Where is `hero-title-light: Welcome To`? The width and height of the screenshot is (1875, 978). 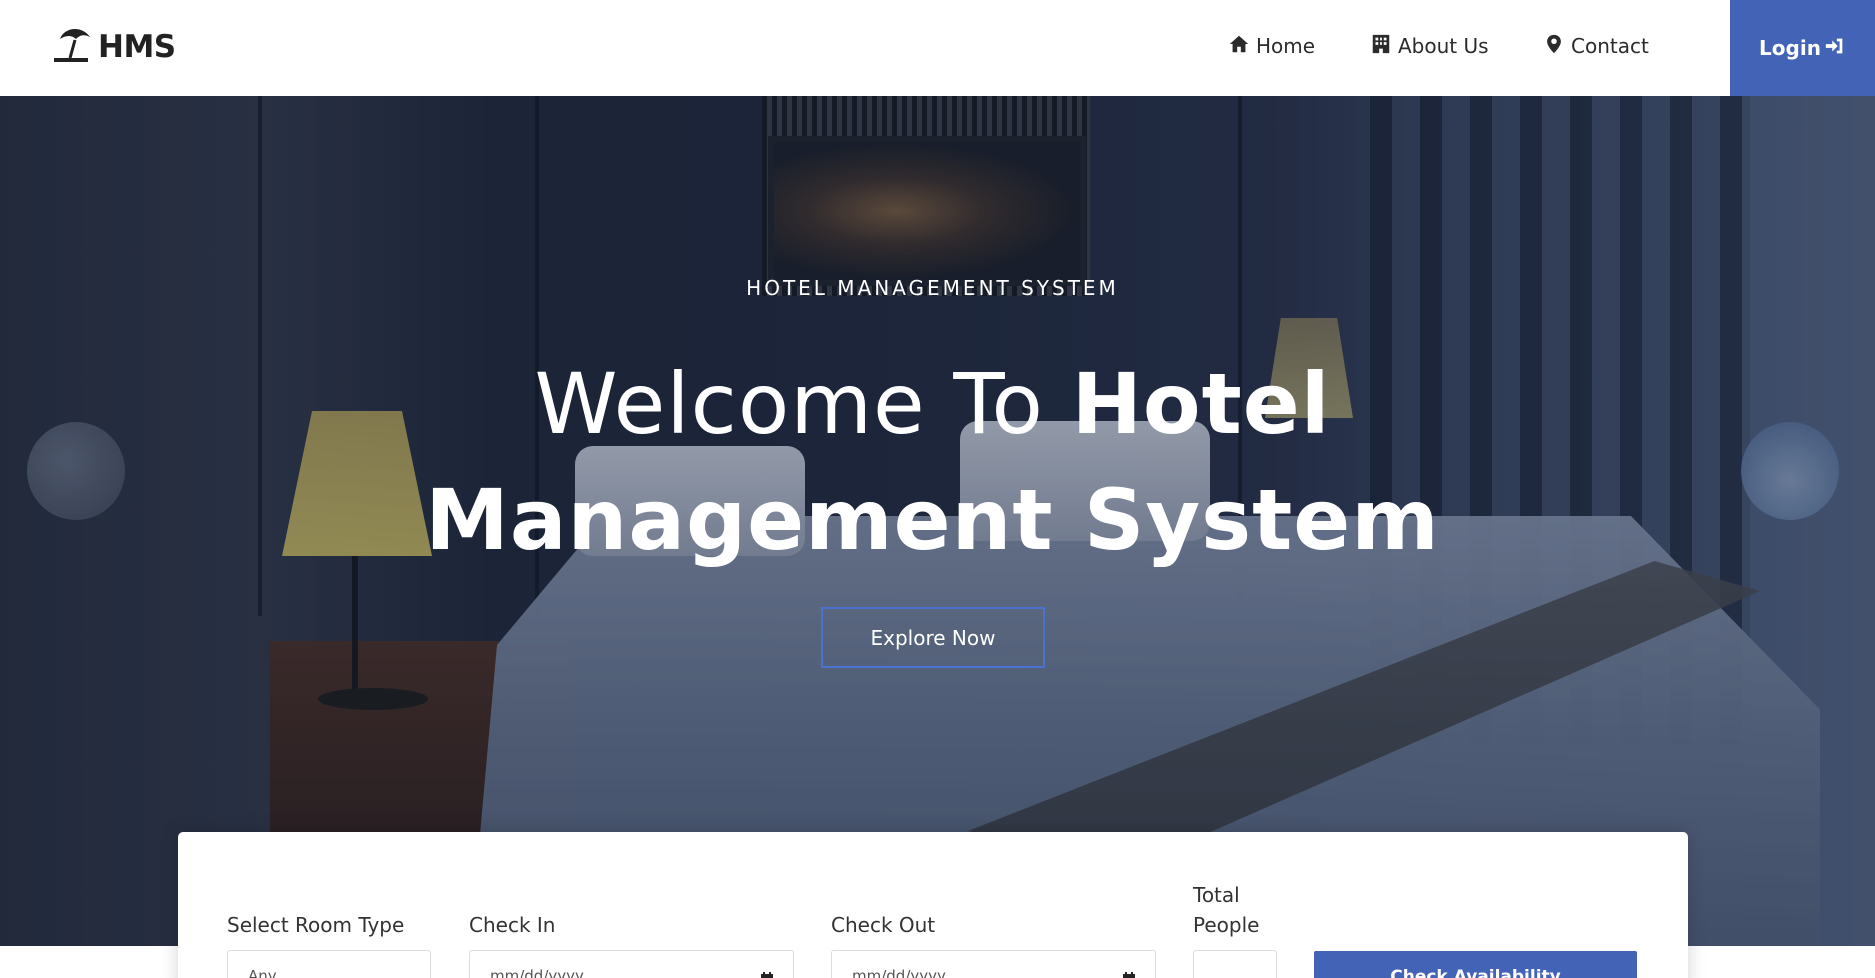 hero-title-light: Welcome To is located at coordinates (803, 404).